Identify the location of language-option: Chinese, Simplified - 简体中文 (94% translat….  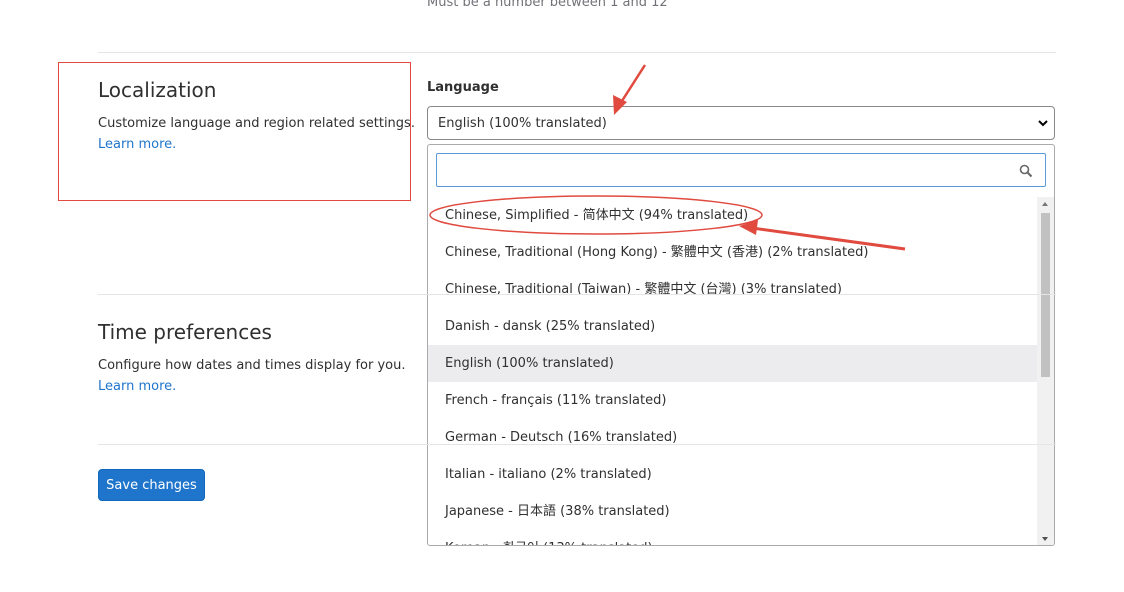
(732, 215).